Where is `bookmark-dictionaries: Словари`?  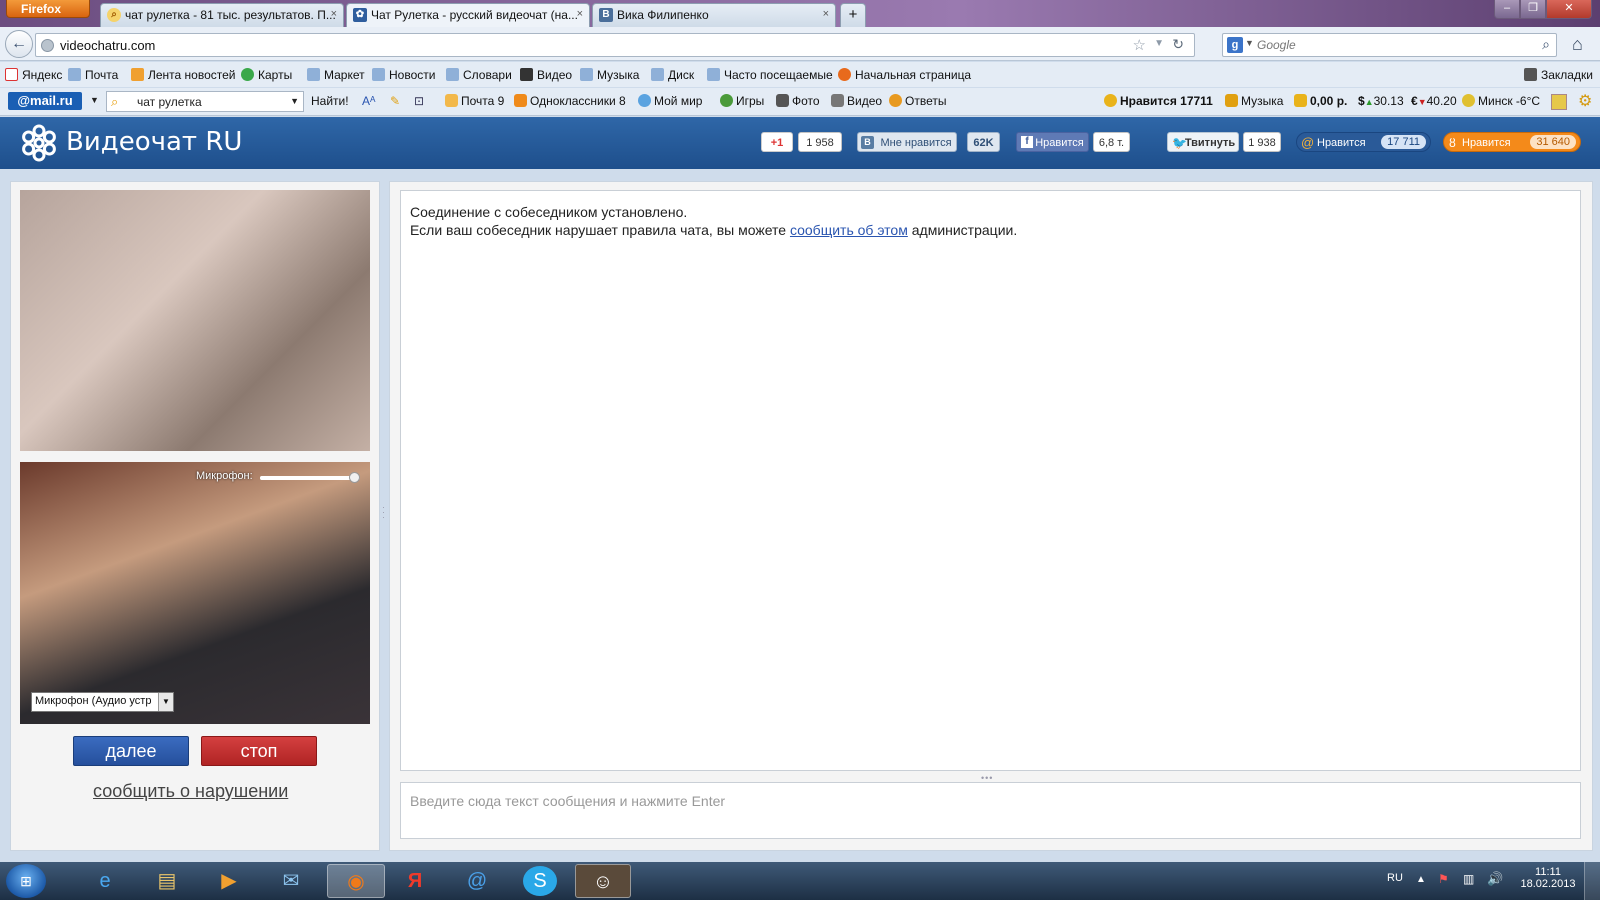 bookmark-dictionaries: Словари is located at coordinates (479, 75).